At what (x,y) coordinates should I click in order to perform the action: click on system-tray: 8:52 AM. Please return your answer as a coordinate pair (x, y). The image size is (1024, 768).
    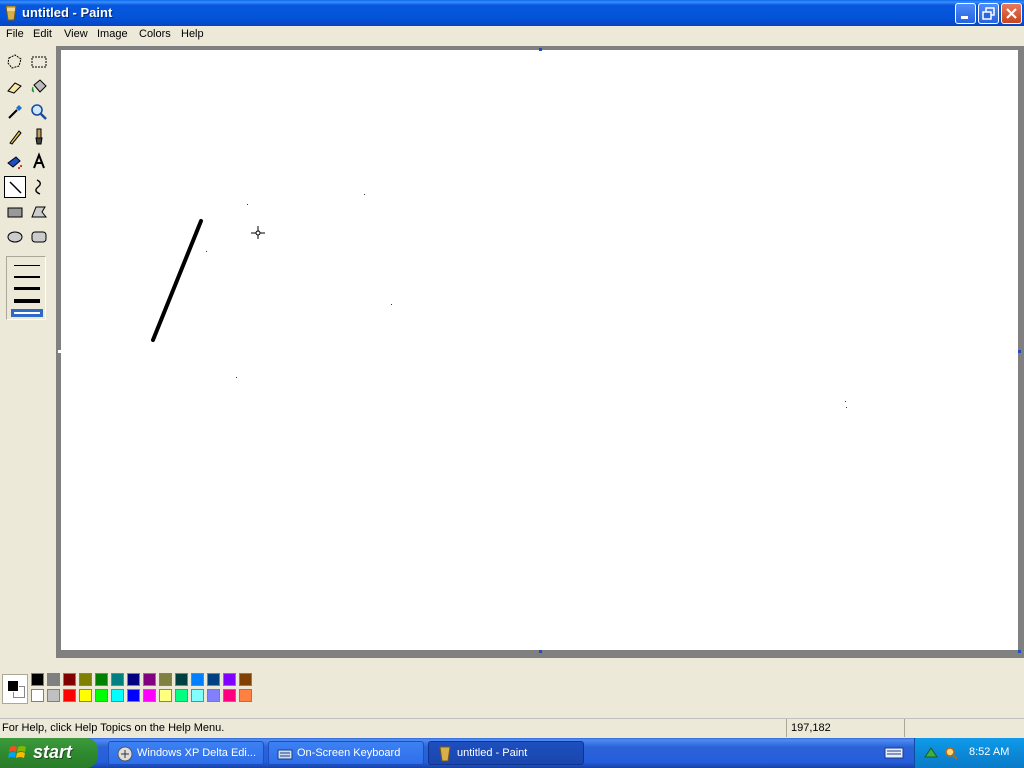
    Looking at the image, I should click on (969, 753).